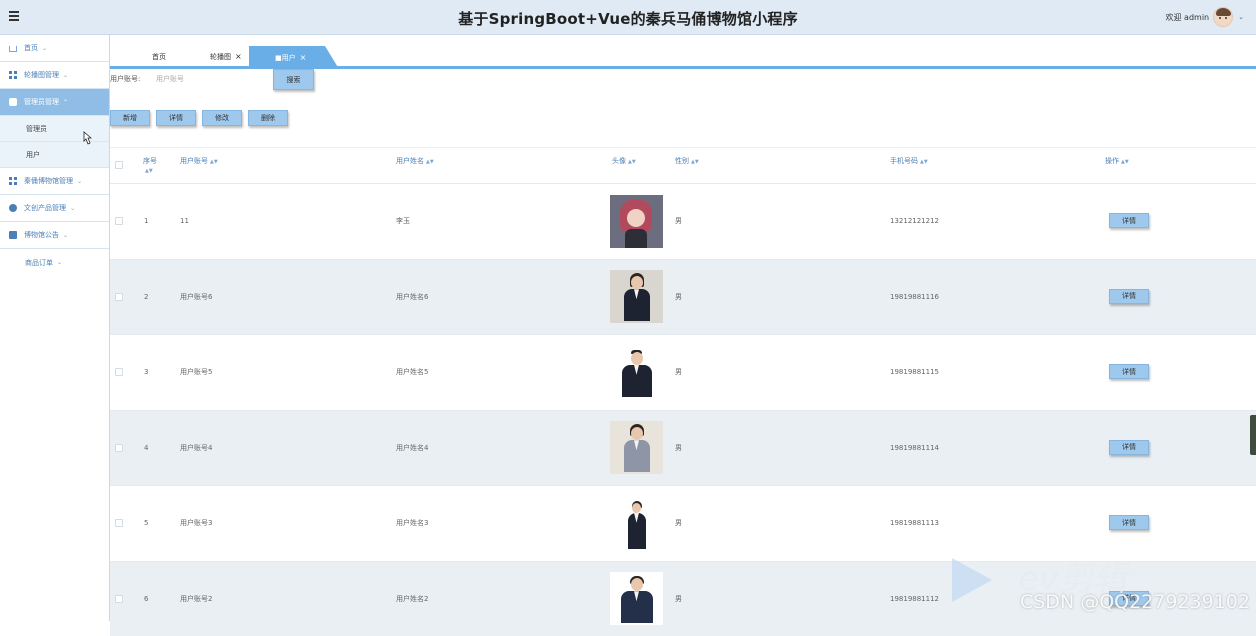 This screenshot has height=636, width=1256. Describe the element at coordinates (146, 599) in the screenshot. I see `cell-index: 6` at that location.